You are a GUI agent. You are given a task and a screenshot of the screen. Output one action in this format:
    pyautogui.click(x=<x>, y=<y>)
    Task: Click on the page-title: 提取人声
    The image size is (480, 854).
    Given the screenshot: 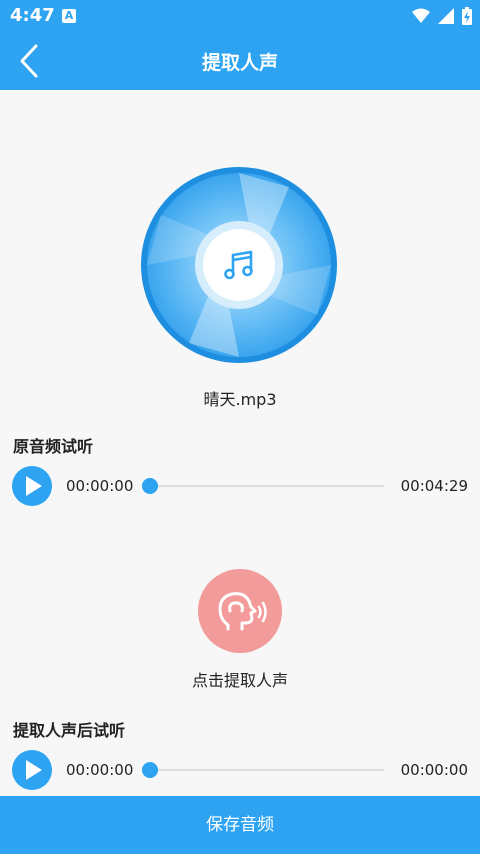 What is the action you would take?
    pyautogui.click(x=239, y=63)
    